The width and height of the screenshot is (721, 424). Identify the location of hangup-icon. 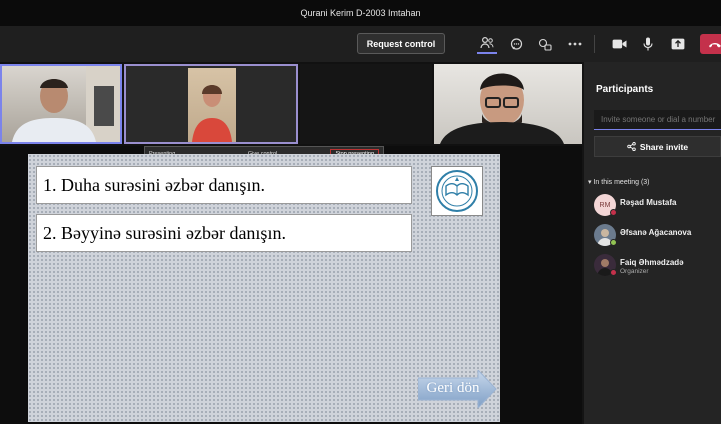
(710, 44).